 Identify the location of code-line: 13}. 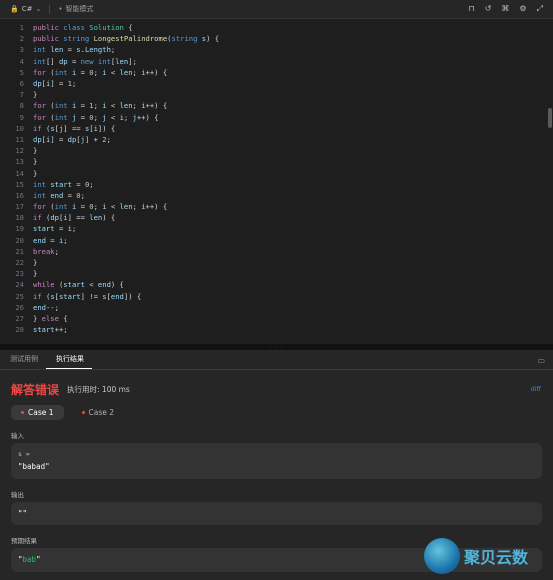
(276, 161).